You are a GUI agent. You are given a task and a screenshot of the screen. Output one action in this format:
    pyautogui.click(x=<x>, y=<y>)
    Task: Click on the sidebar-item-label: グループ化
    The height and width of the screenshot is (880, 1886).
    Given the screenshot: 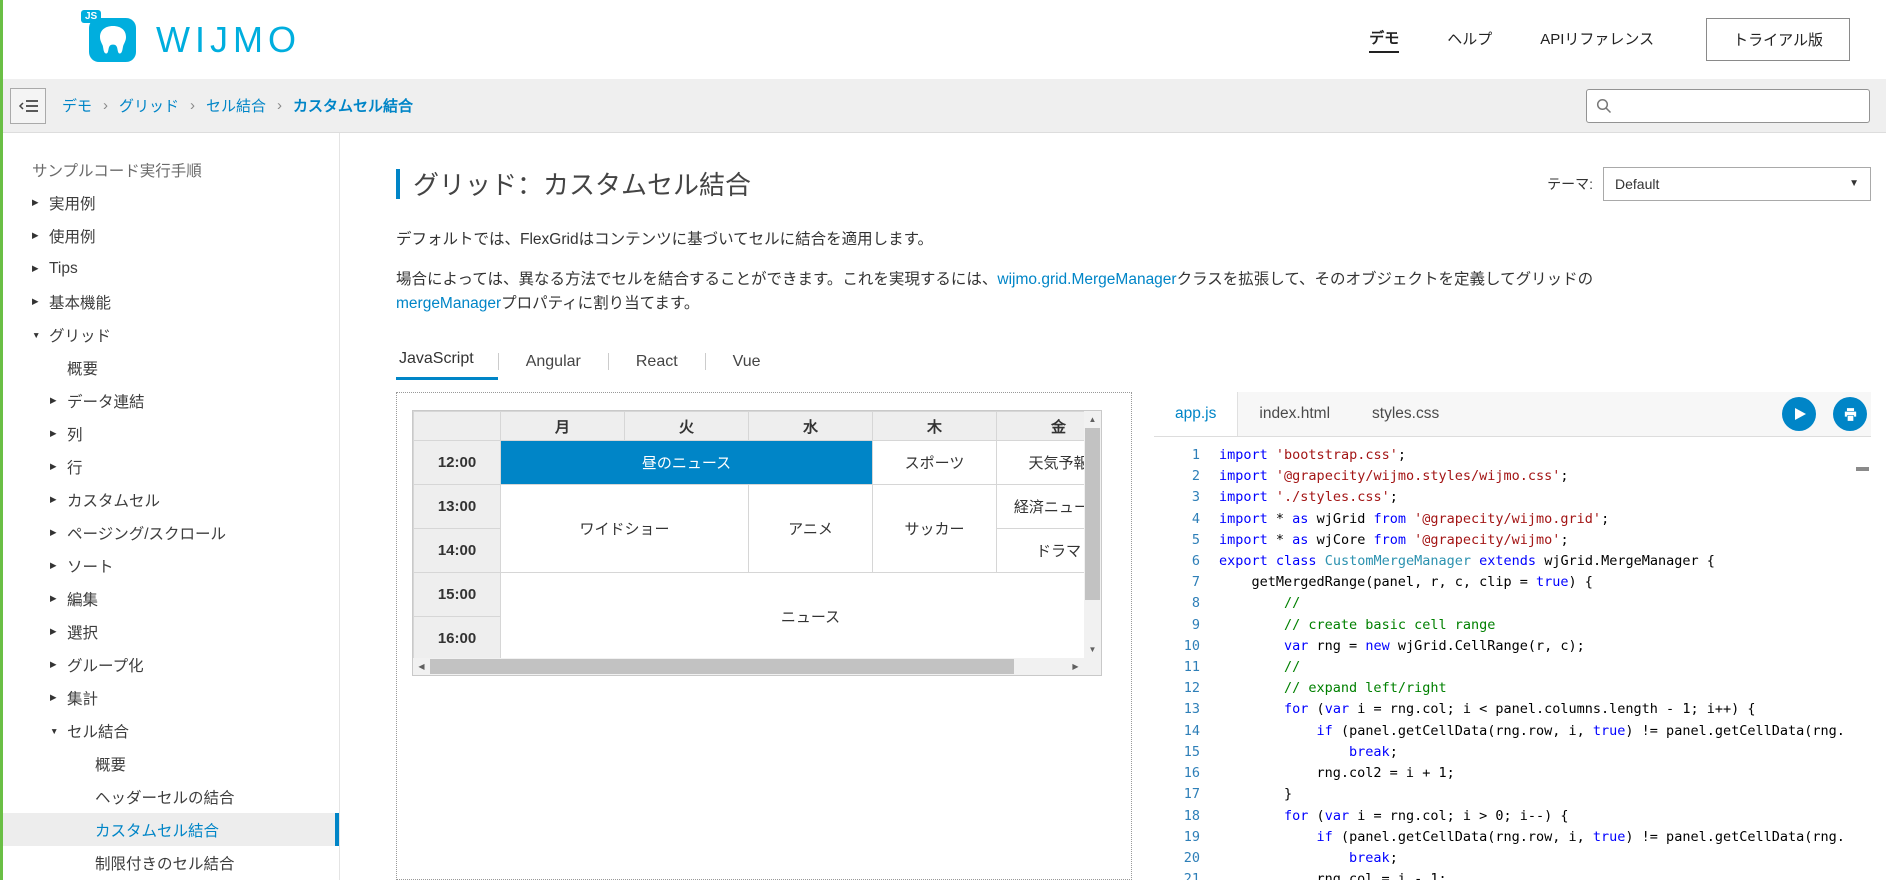 What is the action you would take?
    pyautogui.click(x=105, y=666)
    